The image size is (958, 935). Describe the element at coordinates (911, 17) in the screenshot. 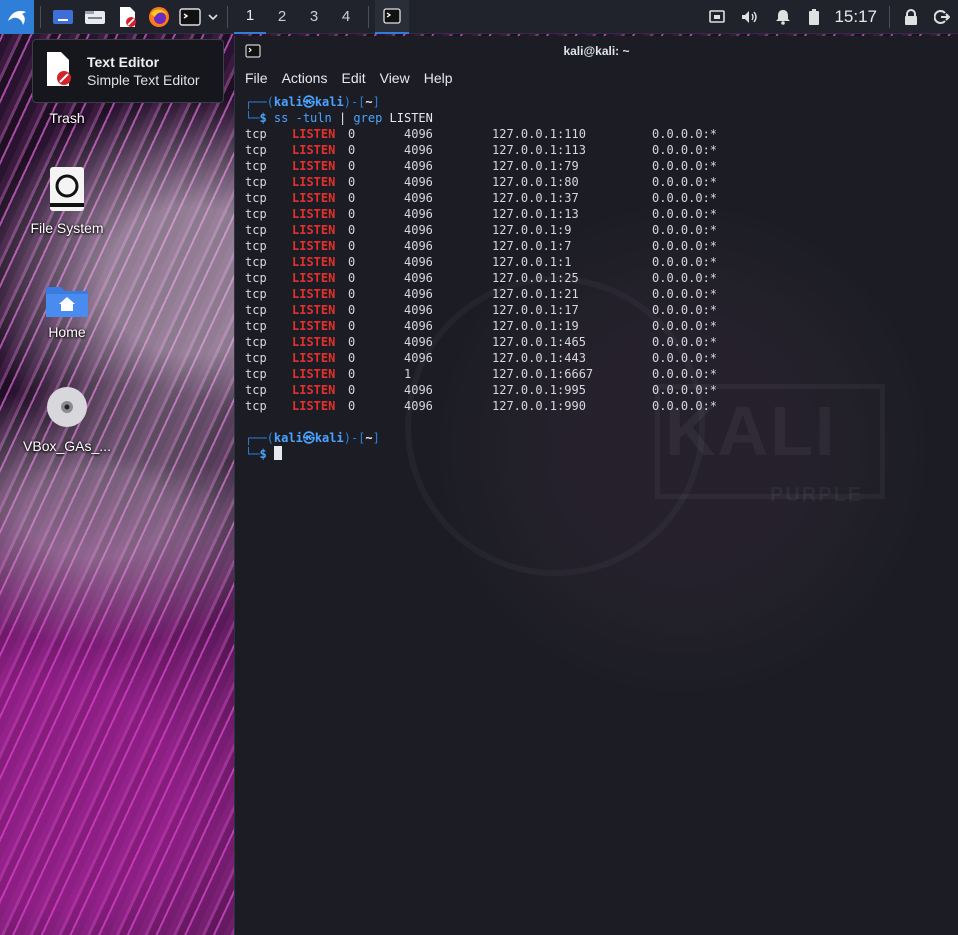

I see `lock-screen-icon` at that location.